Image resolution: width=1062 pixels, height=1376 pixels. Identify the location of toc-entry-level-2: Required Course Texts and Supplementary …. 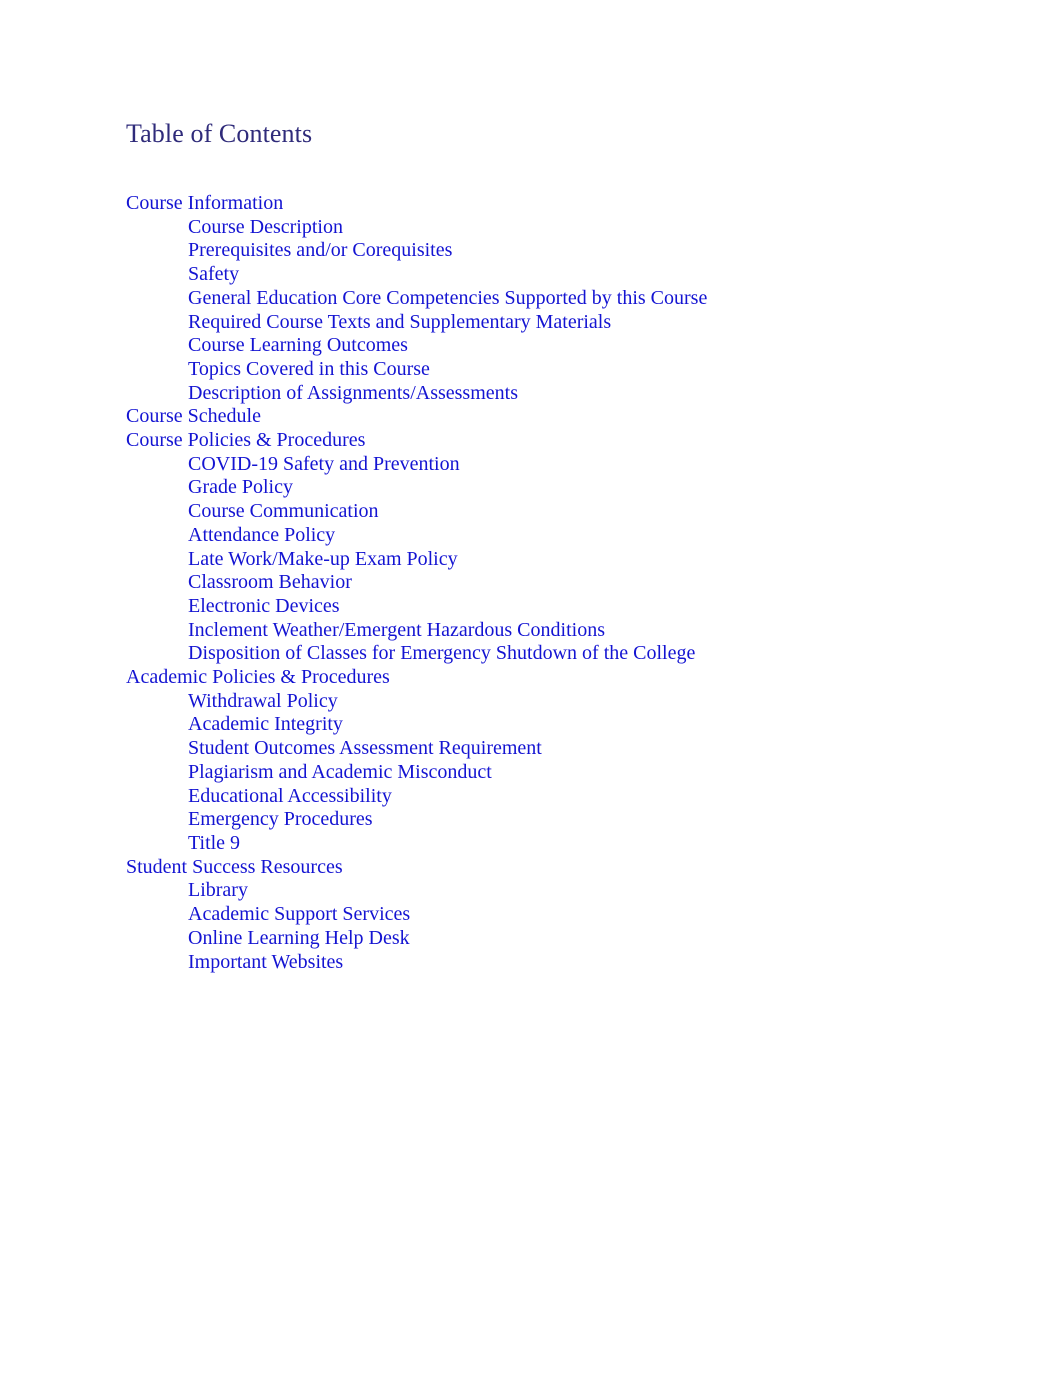
(572, 323).